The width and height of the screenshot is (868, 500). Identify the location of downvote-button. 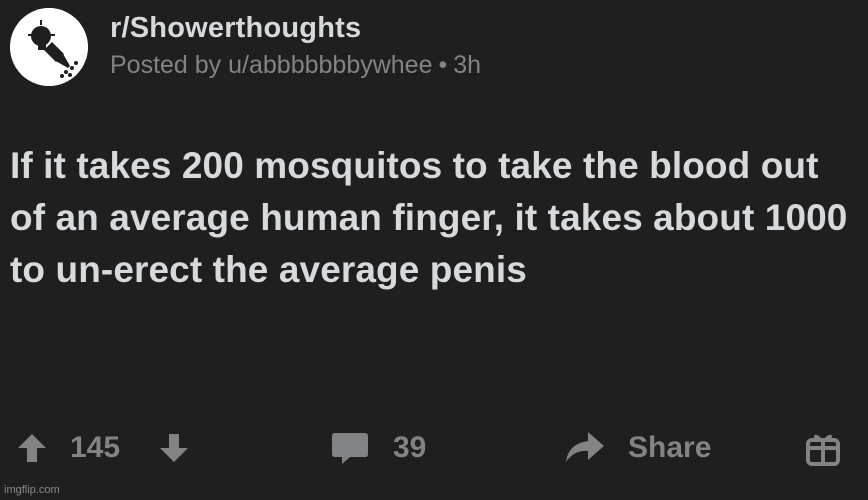
(174, 448).